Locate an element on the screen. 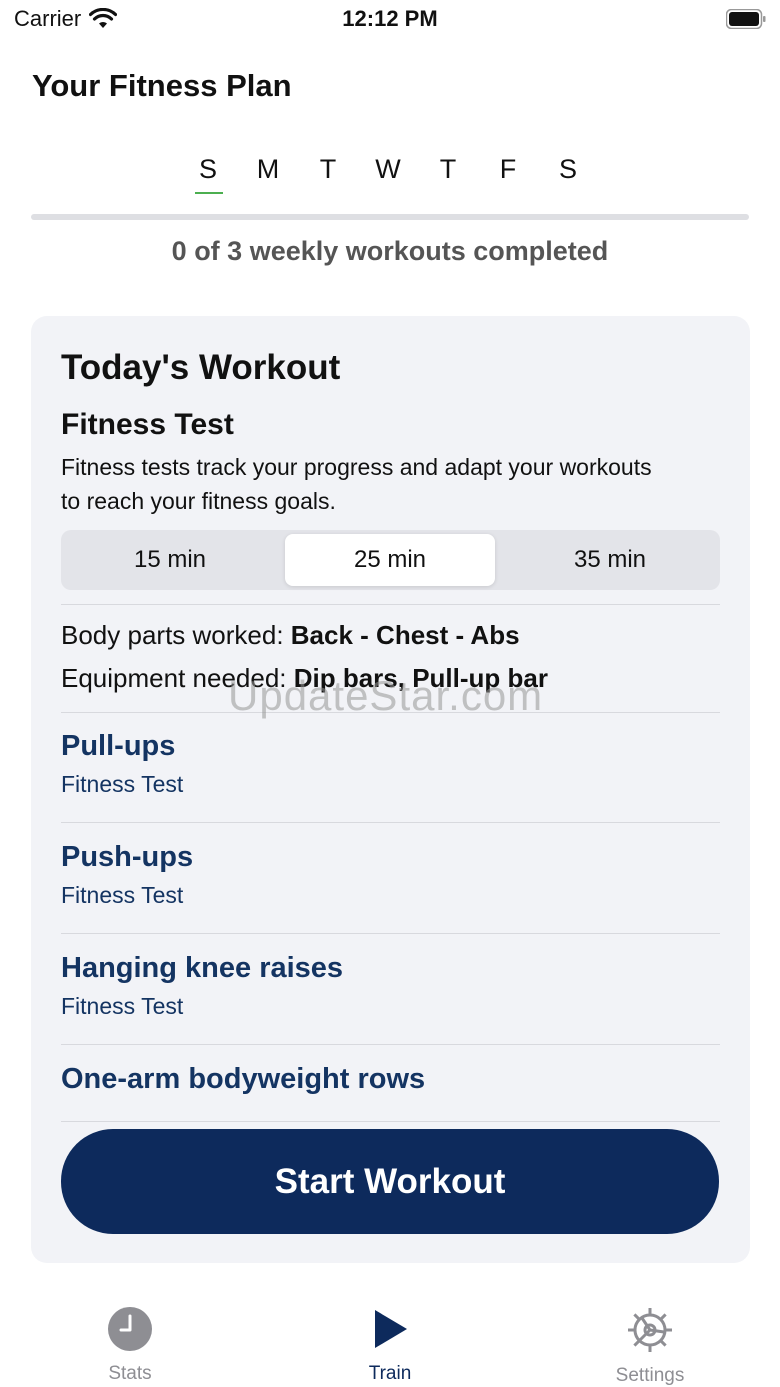 Image resolution: width=780 pixels, height=1387 pixels. tab-bar: Stats Train Settings is located at coordinates (390, 1338).